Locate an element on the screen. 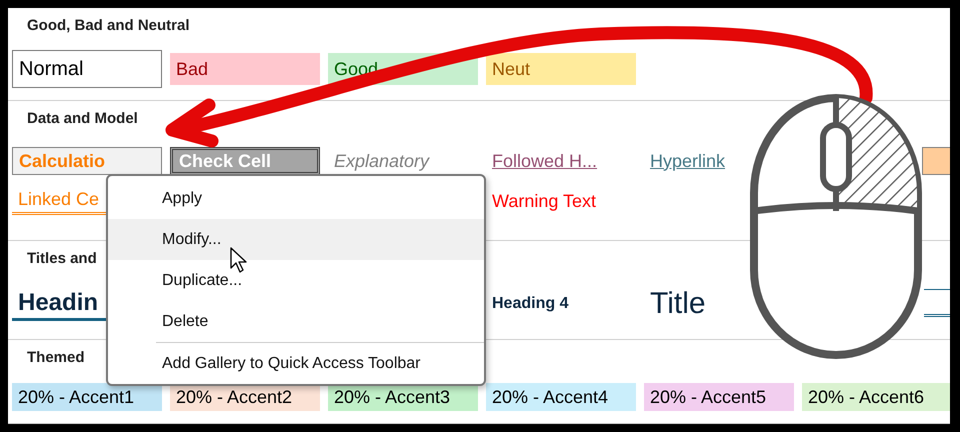 Image resolution: width=960 pixels, height=432 pixels. style-tile: Title is located at coordinates (678, 304).